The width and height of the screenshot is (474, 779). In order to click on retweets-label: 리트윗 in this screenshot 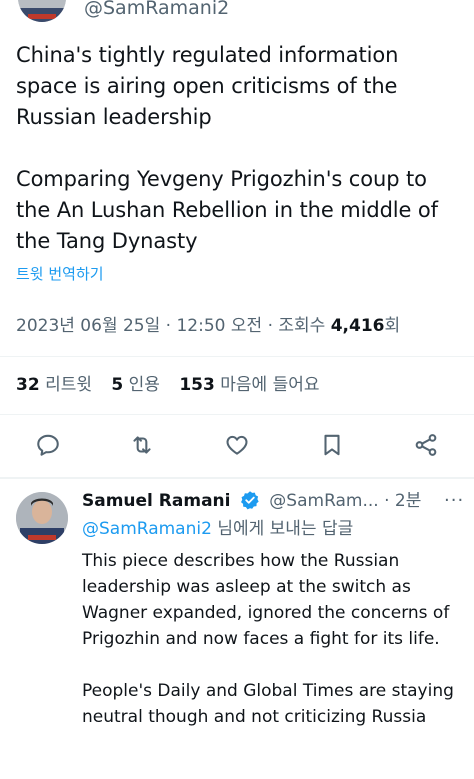, I will do `click(68, 385)`.